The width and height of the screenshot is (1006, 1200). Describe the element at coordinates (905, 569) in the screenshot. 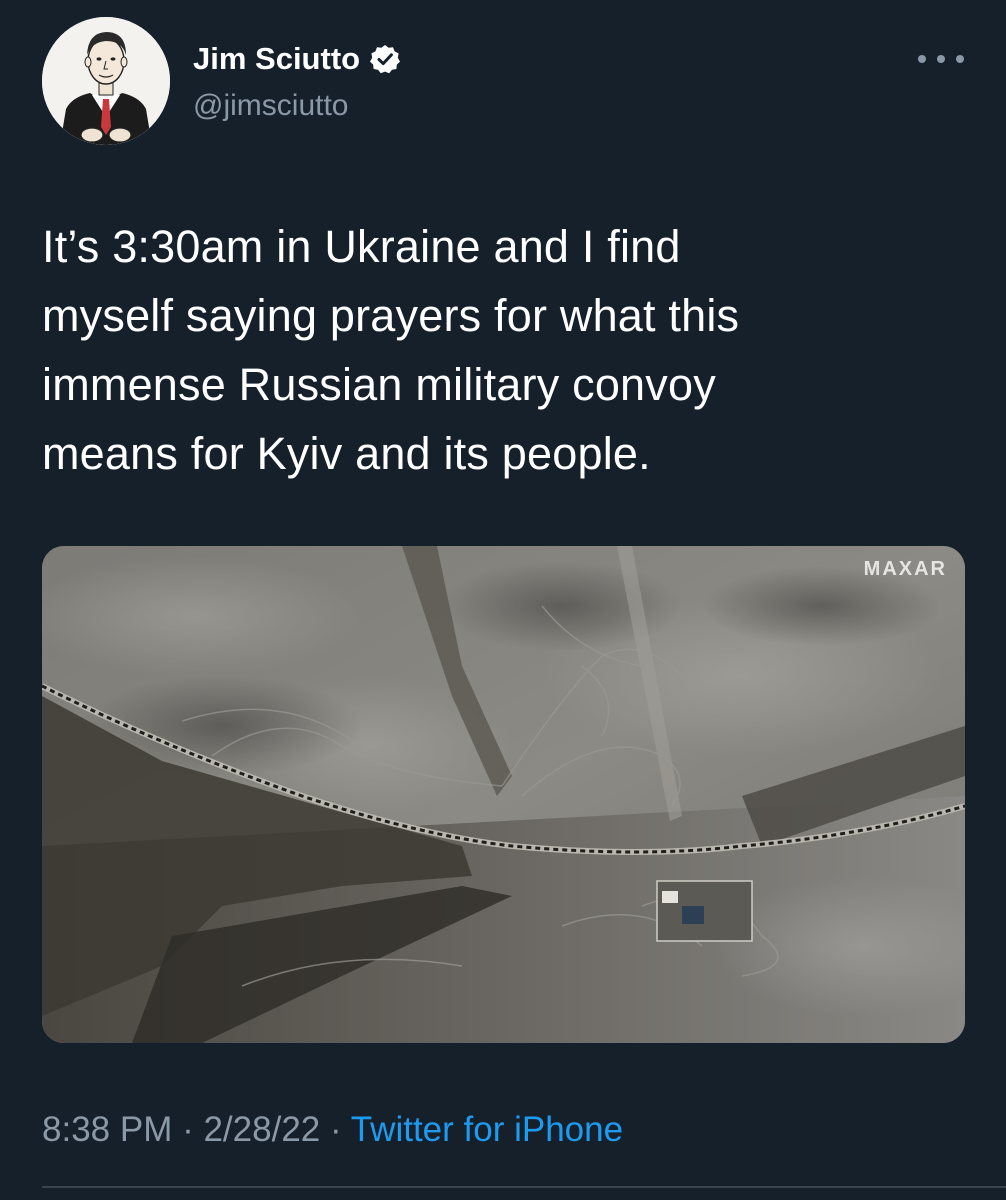

I see `image-watermark: MAXAR` at that location.